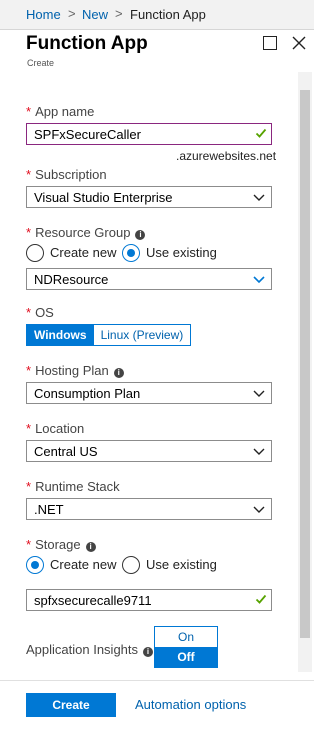 This screenshot has width=320, height=731. What do you see at coordinates (87, 43) in the screenshot?
I see `blade-title: Function App` at bounding box center [87, 43].